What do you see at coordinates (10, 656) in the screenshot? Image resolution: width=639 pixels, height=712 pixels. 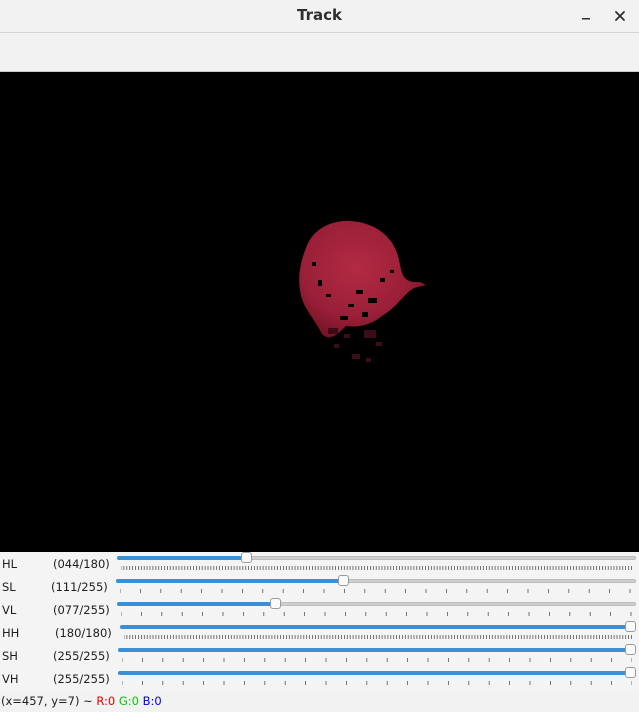 I see `trackbar-label: SH` at bounding box center [10, 656].